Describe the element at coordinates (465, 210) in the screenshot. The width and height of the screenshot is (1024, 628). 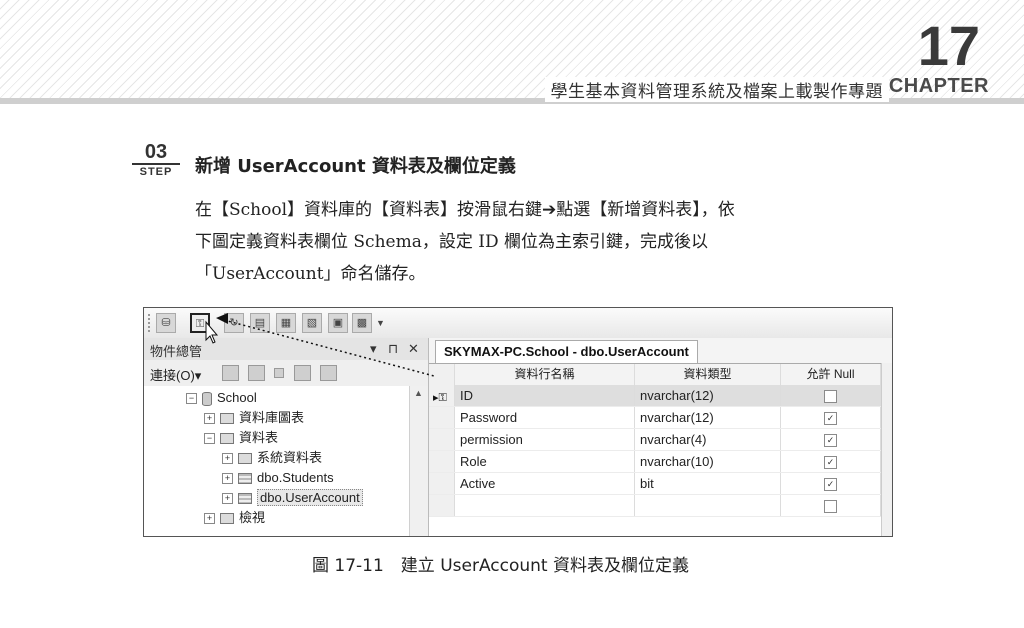
I see `body-line: 在【School】資料庫的【資料表】按滑鼠右鍵➔點選【新增資料表】，依` at that location.